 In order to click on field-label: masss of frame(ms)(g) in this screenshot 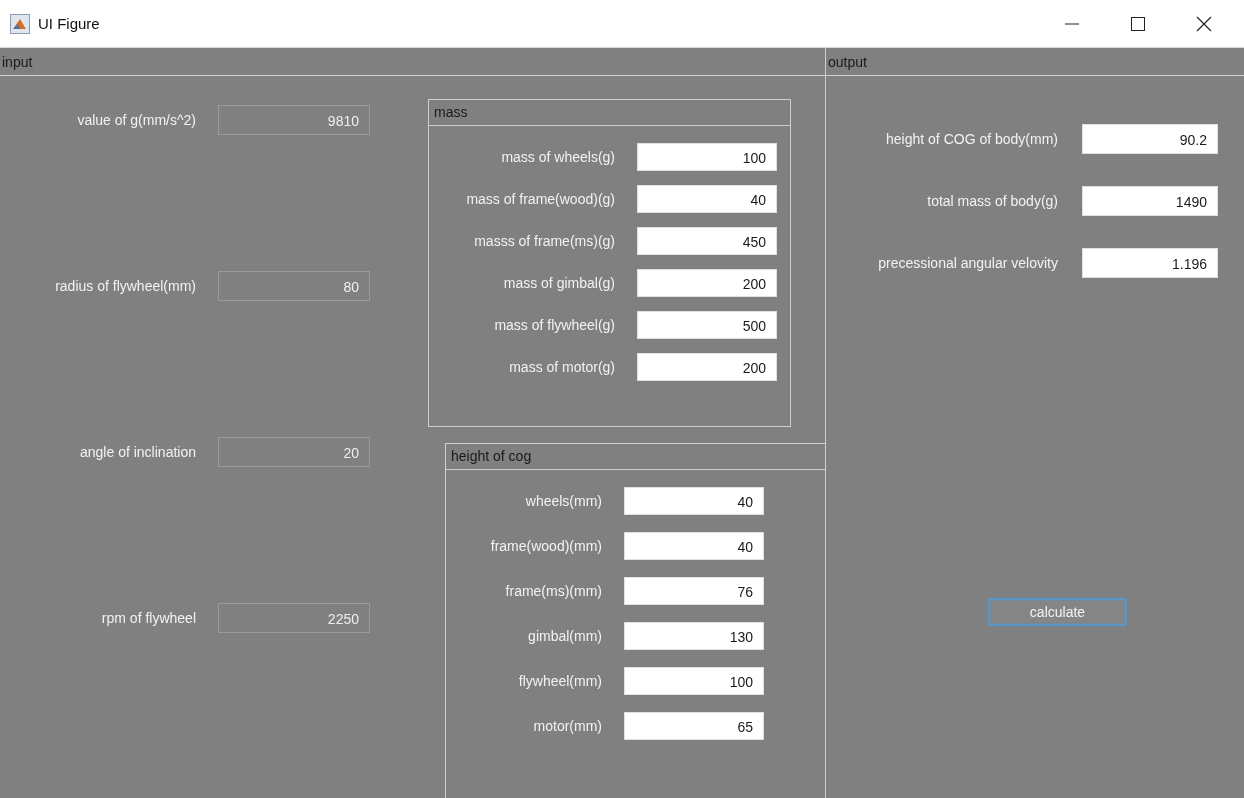, I will do `click(544, 241)`.